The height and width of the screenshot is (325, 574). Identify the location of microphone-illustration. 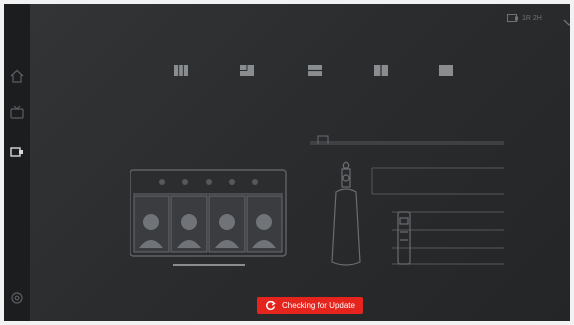
(346, 213).